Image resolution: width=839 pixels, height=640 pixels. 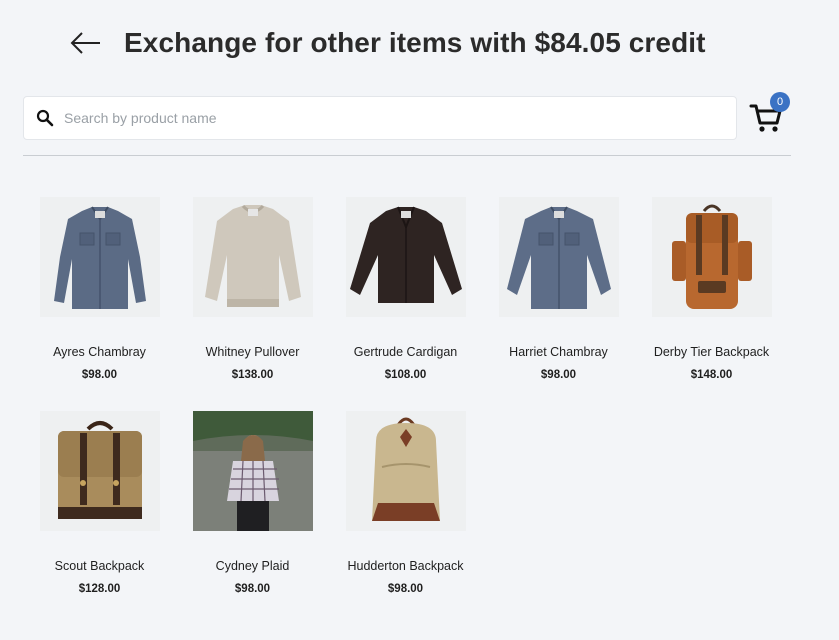 I want to click on model-photo-image, so click(x=253, y=471).